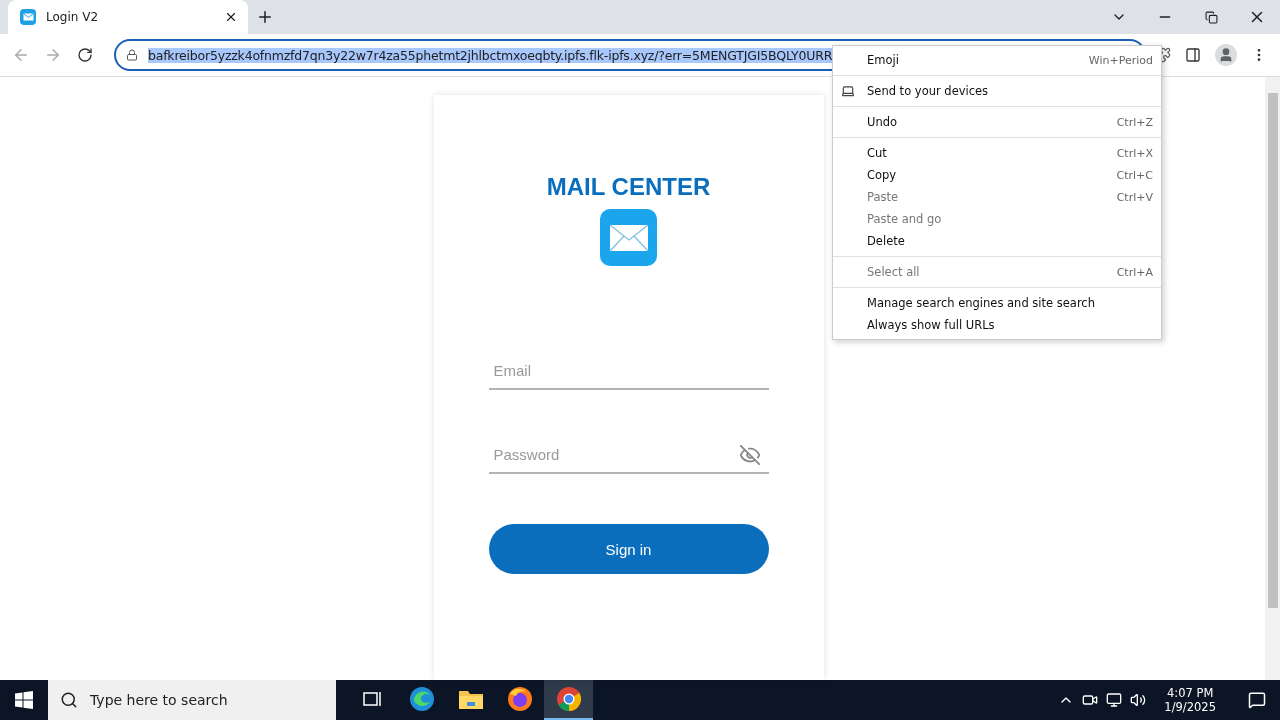 This screenshot has height=720, width=1280. I want to click on menu-item: Delete, so click(997, 241).